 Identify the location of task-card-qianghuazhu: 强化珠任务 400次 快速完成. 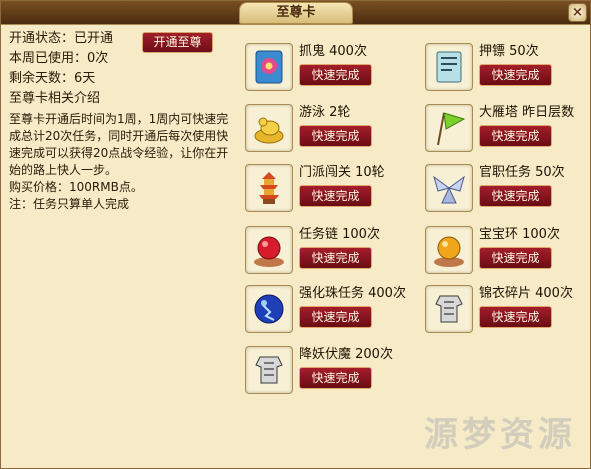
(335, 312).